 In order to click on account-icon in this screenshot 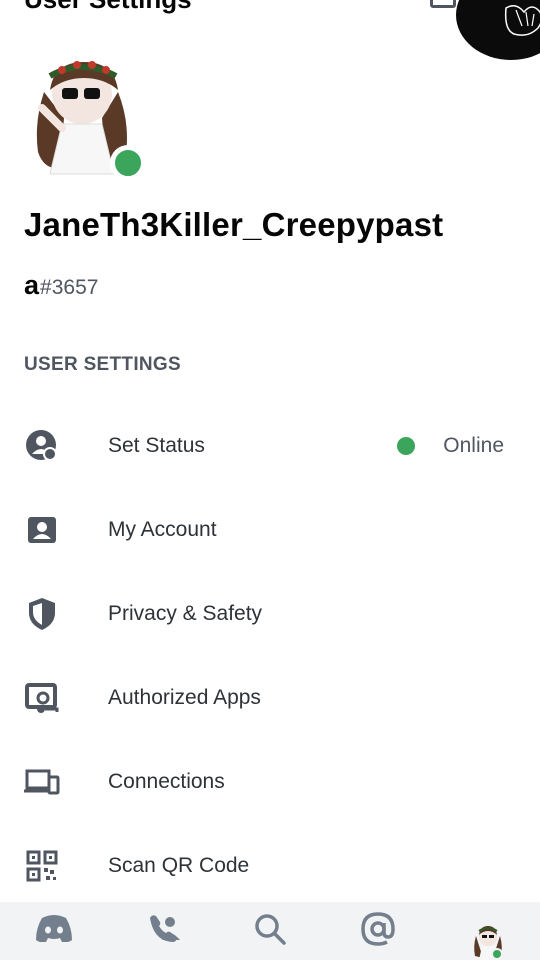, I will do `click(42, 530)`.